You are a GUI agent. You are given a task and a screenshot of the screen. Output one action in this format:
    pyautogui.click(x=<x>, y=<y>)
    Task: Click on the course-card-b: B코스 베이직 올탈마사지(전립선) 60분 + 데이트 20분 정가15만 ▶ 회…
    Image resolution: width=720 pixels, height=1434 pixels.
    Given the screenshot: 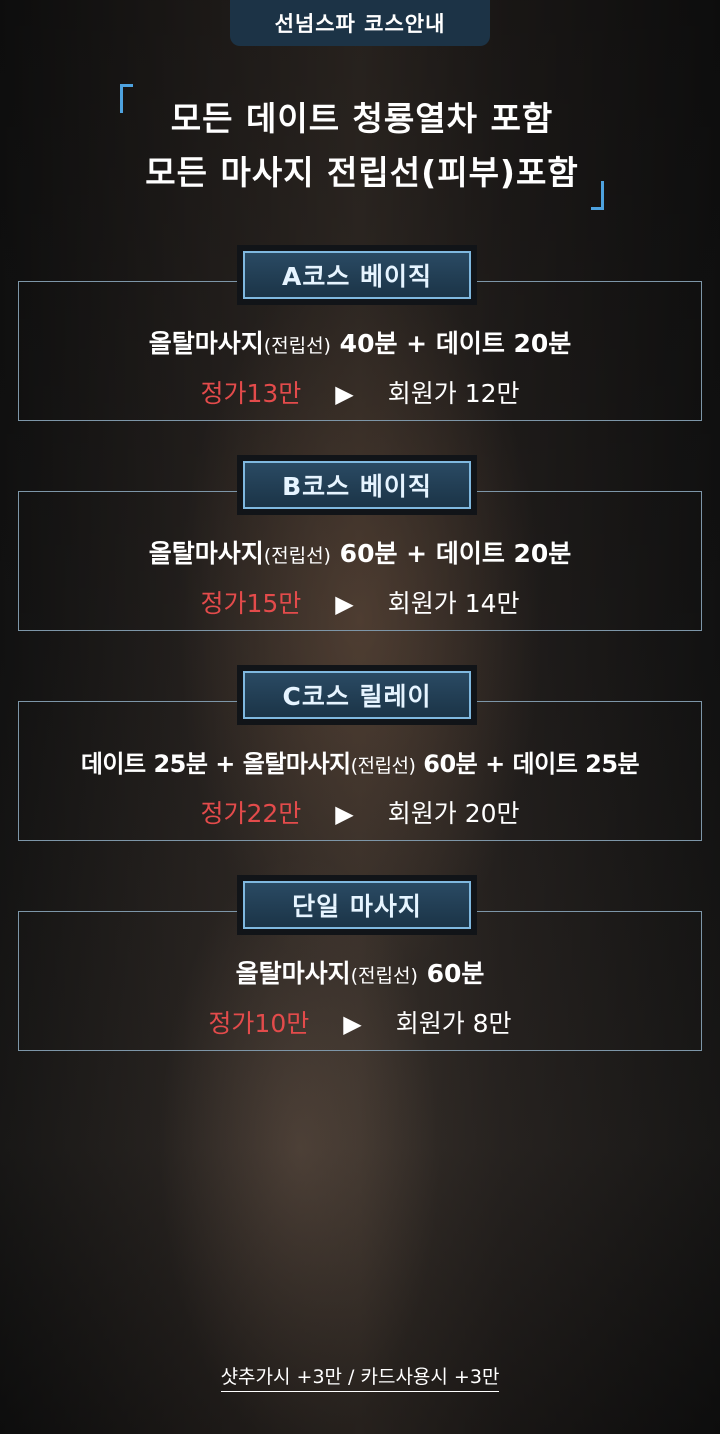 What is the action you would take?
    pyautogui.click(x=360, y=546)
    